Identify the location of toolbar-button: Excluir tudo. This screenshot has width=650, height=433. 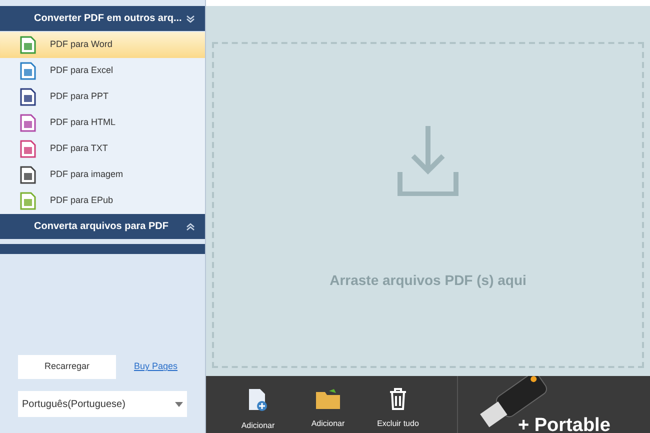
(398, 410).